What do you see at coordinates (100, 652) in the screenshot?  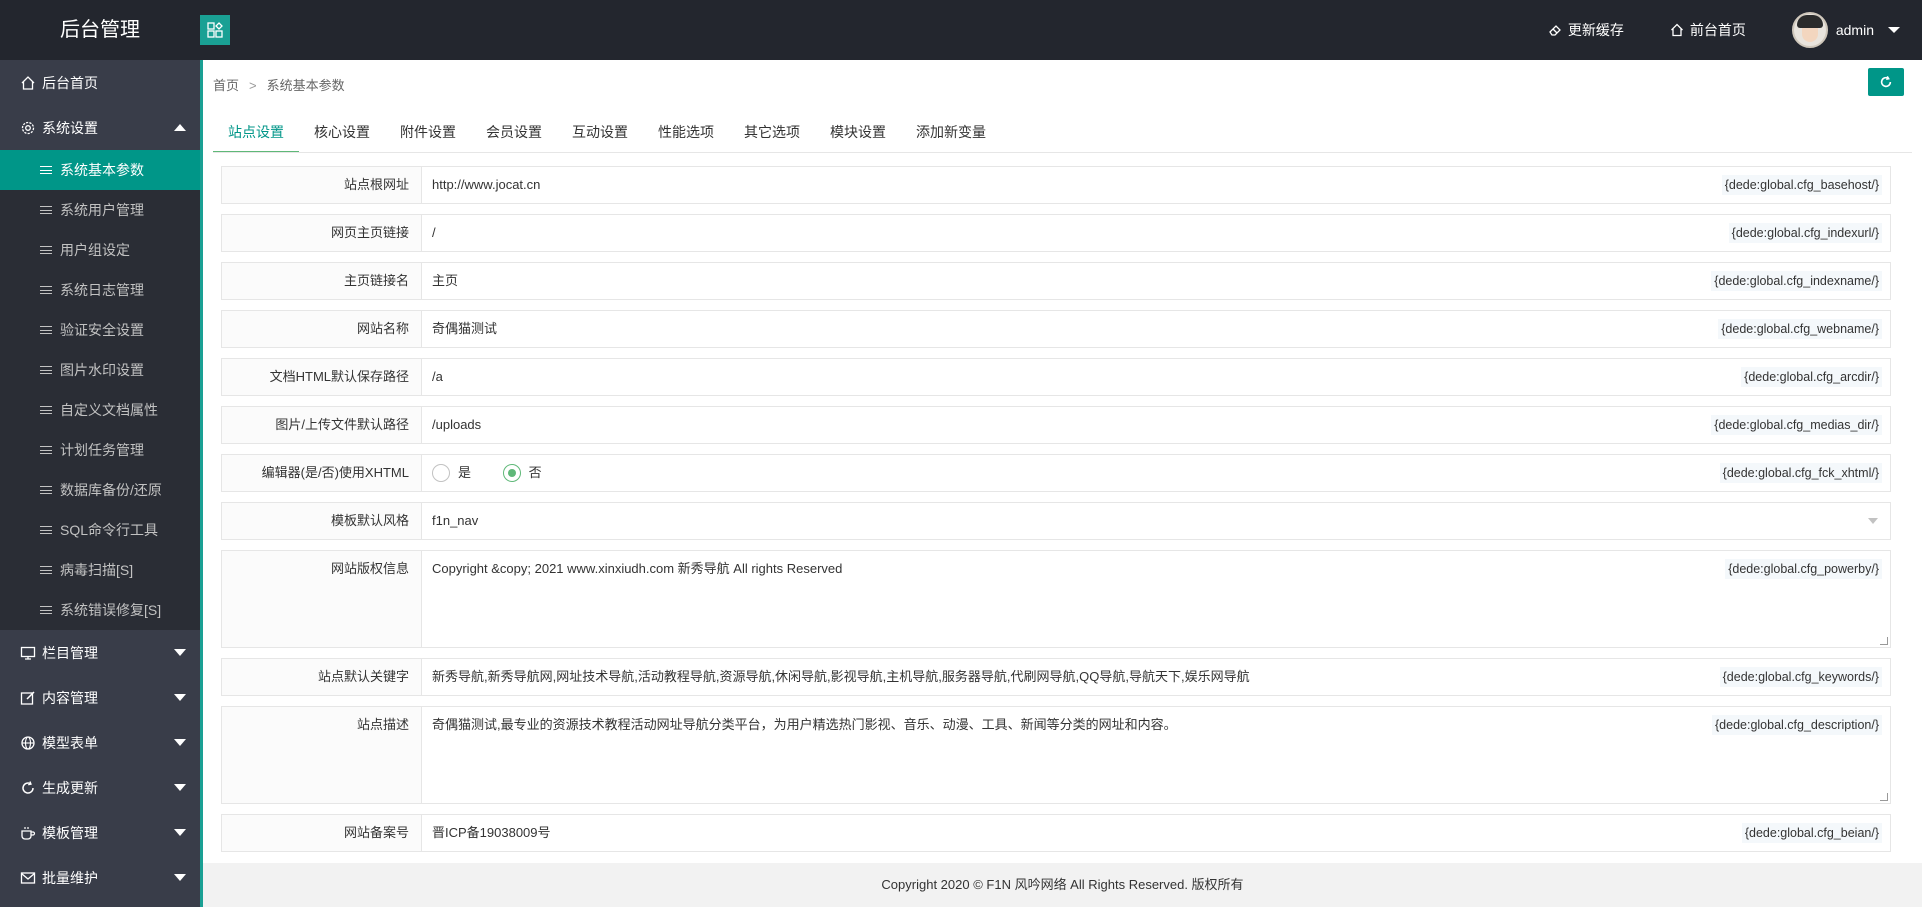 I see `sidebar-group-columns: 栏目管理` at bounding box center [100, 652].